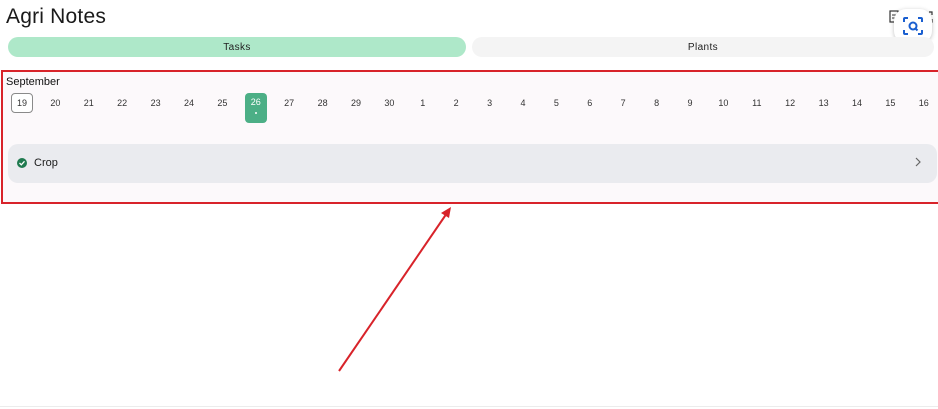  I want to click on divider, so click(469, 406).